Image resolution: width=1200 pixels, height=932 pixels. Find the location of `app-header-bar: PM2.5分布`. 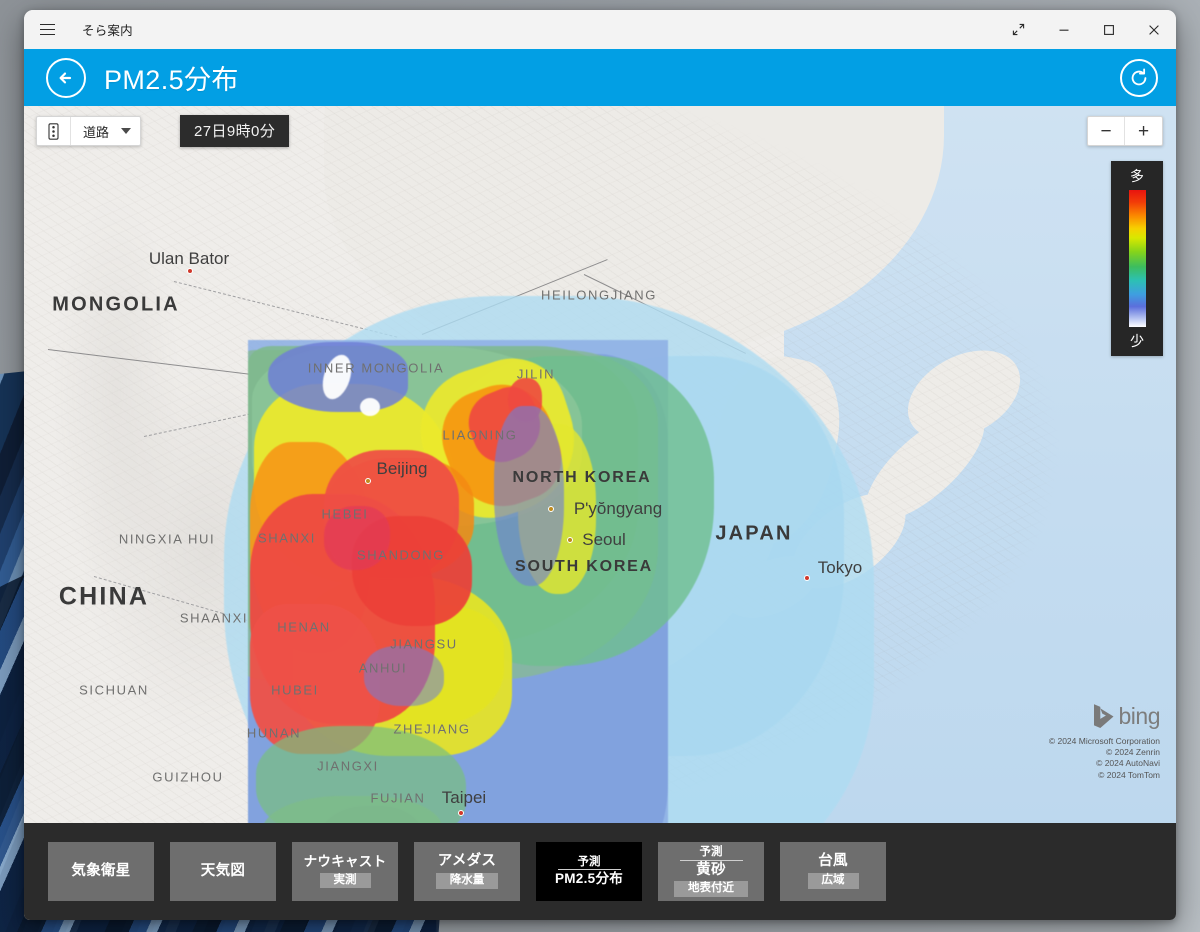

app-header-bar: PM2.5分布 is located at coordinates (600, 77).